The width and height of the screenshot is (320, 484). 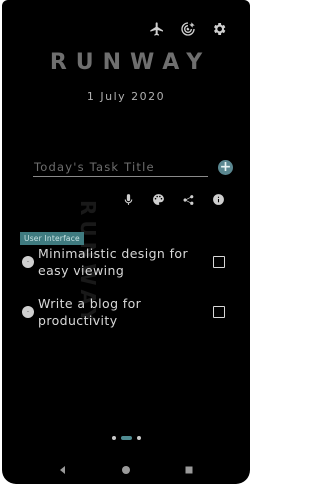 I want to click on microphone-icon, so click(x=128, y=199).